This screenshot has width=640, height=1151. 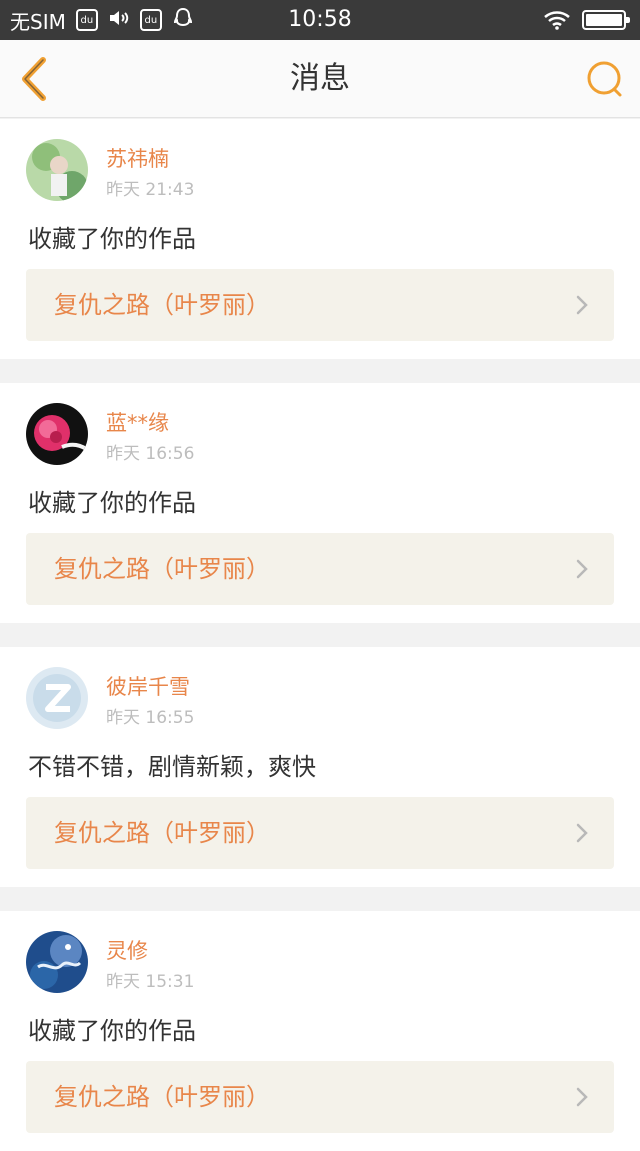 I want to click on battery-icon, so click(x=606, y=20).